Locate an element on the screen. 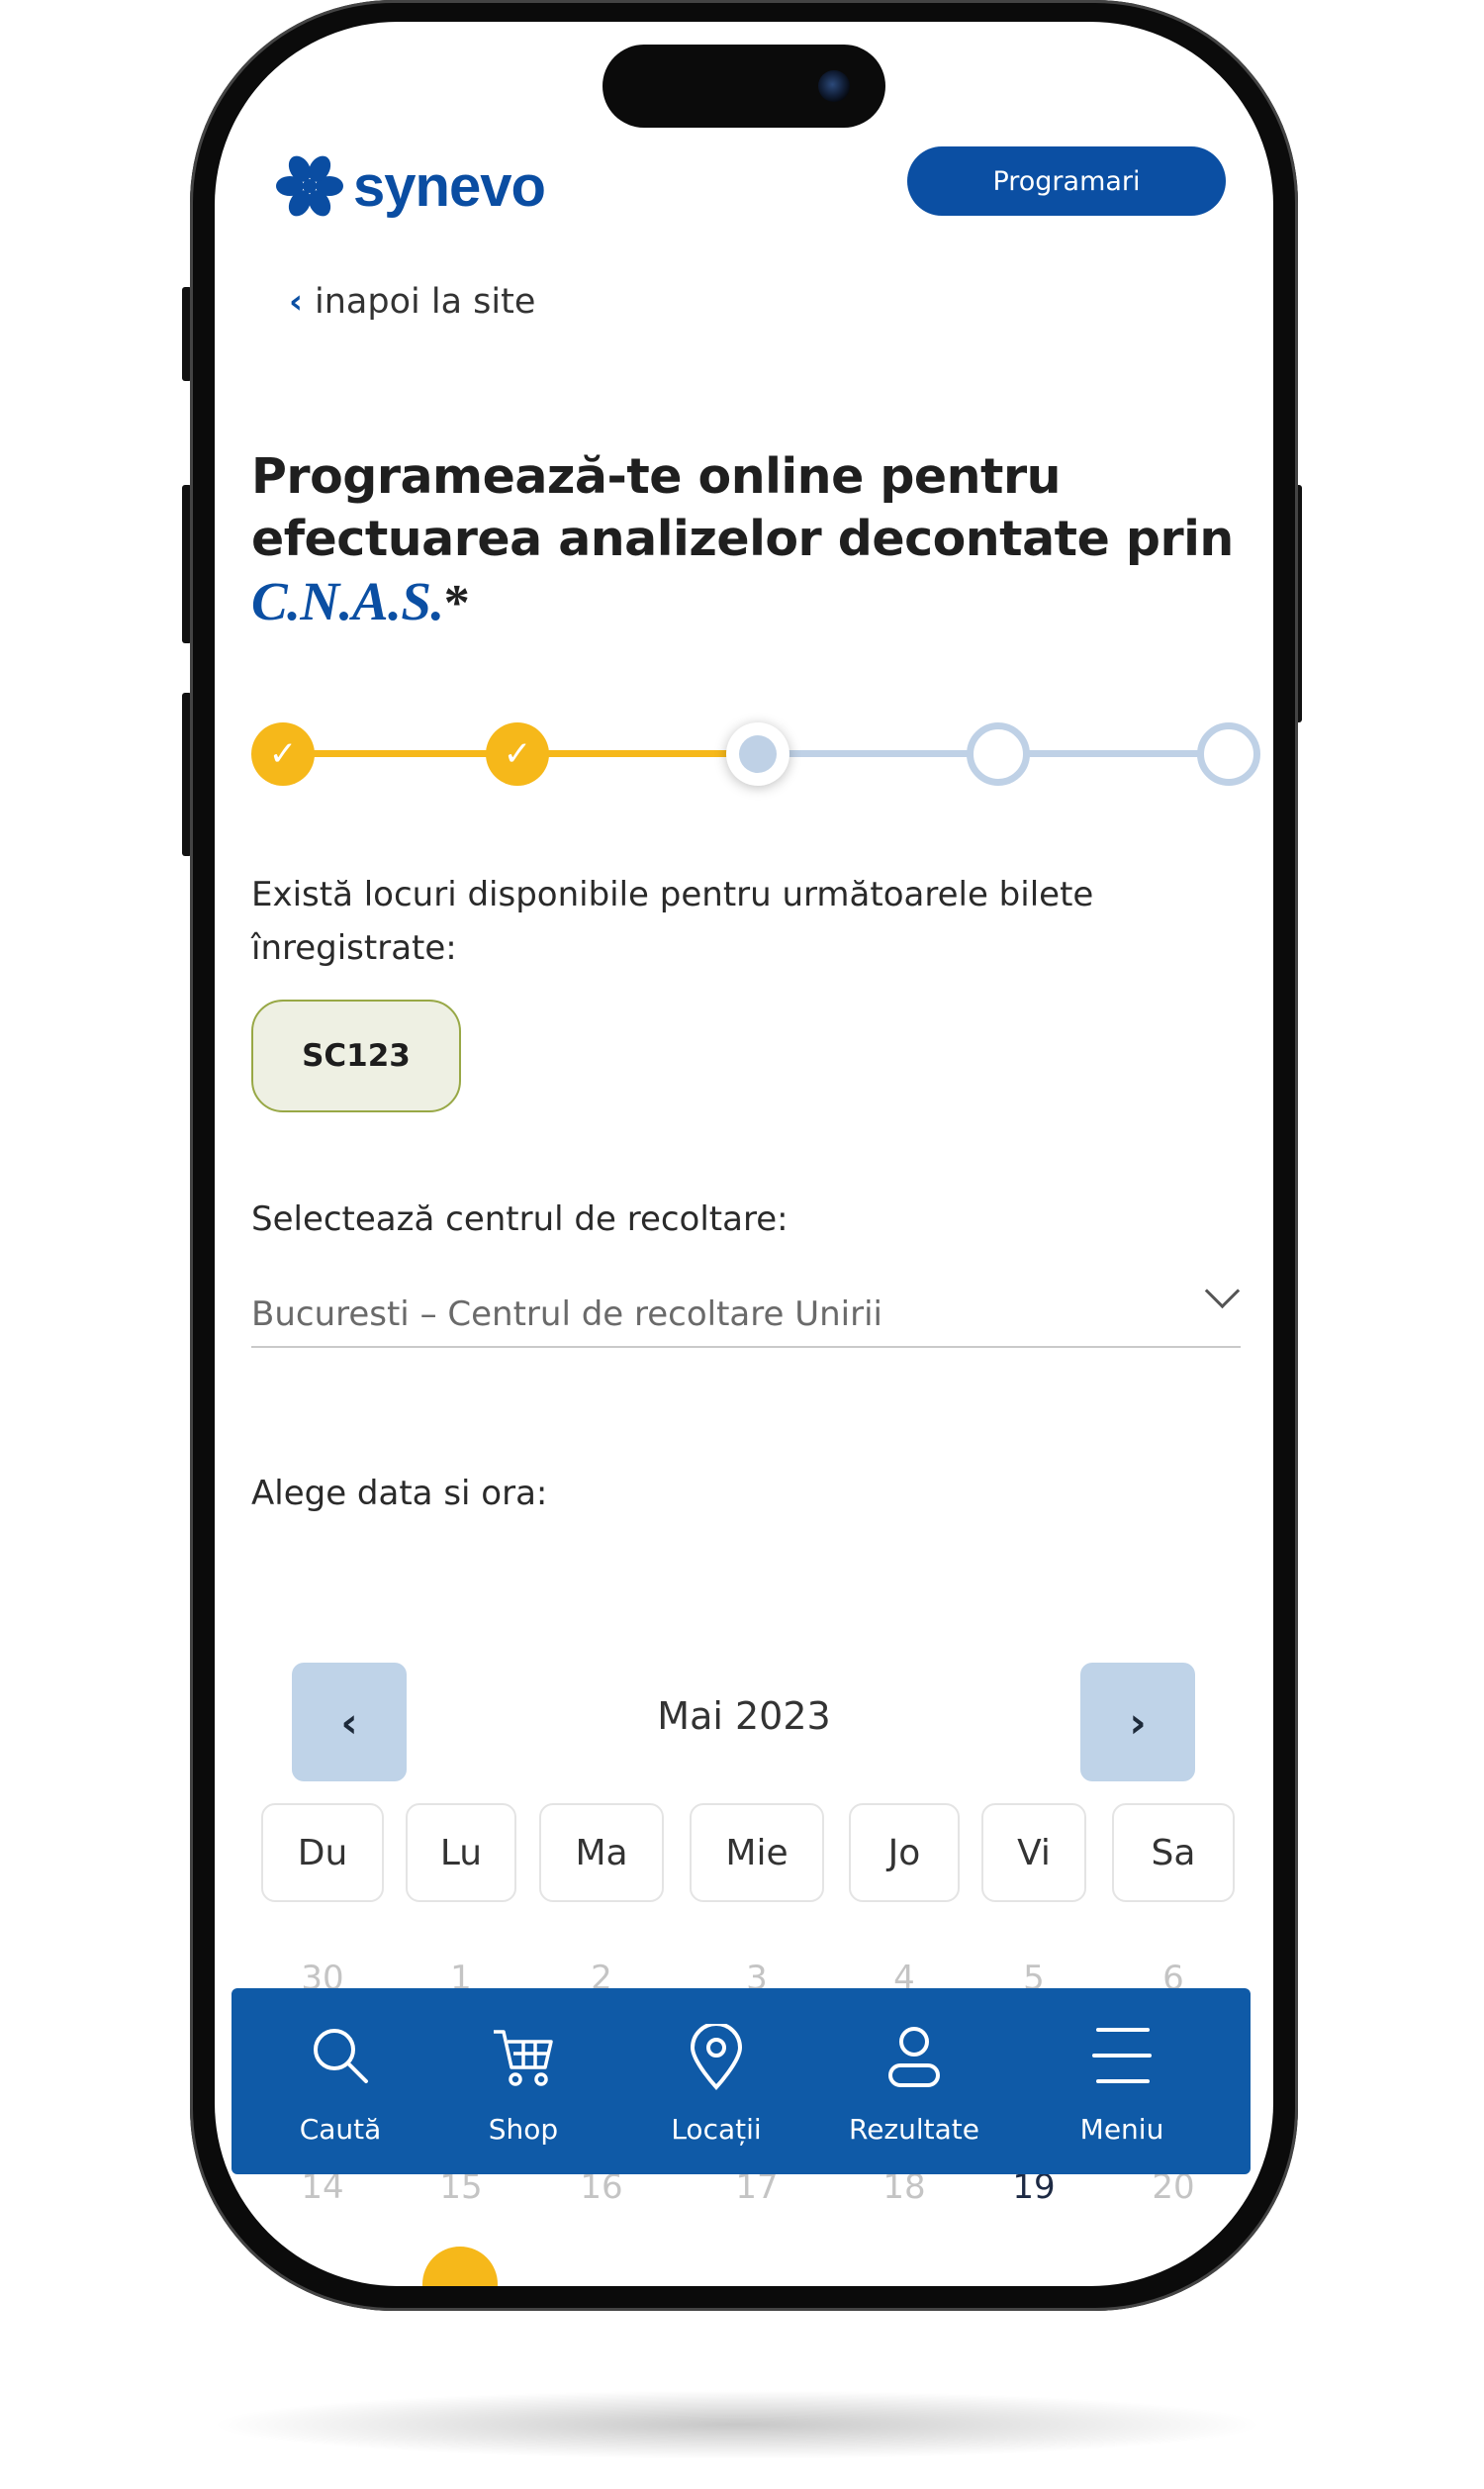  bottom-navigation: Caută Shop Locații Rezultate Meniu is located at coordinates (741, 2081).